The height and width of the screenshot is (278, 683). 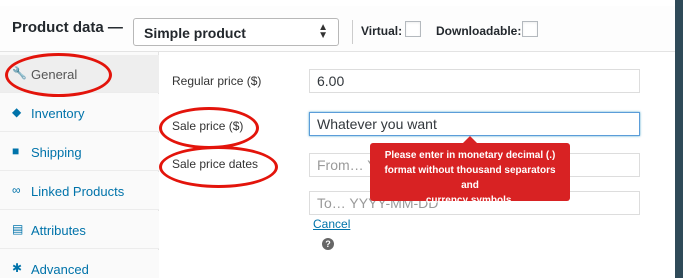 I want to click on list-icon: ▤, so click(x=18, y=229).